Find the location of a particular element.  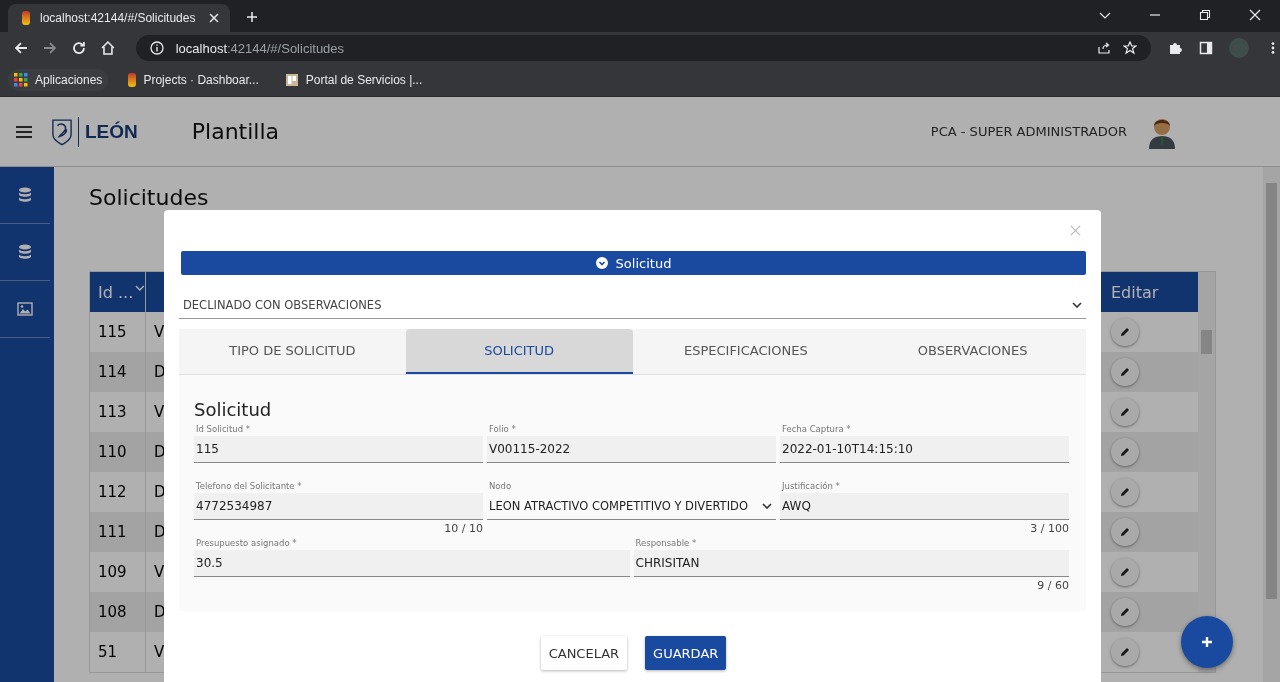

reload-icon is located at coordinates (78, 48).